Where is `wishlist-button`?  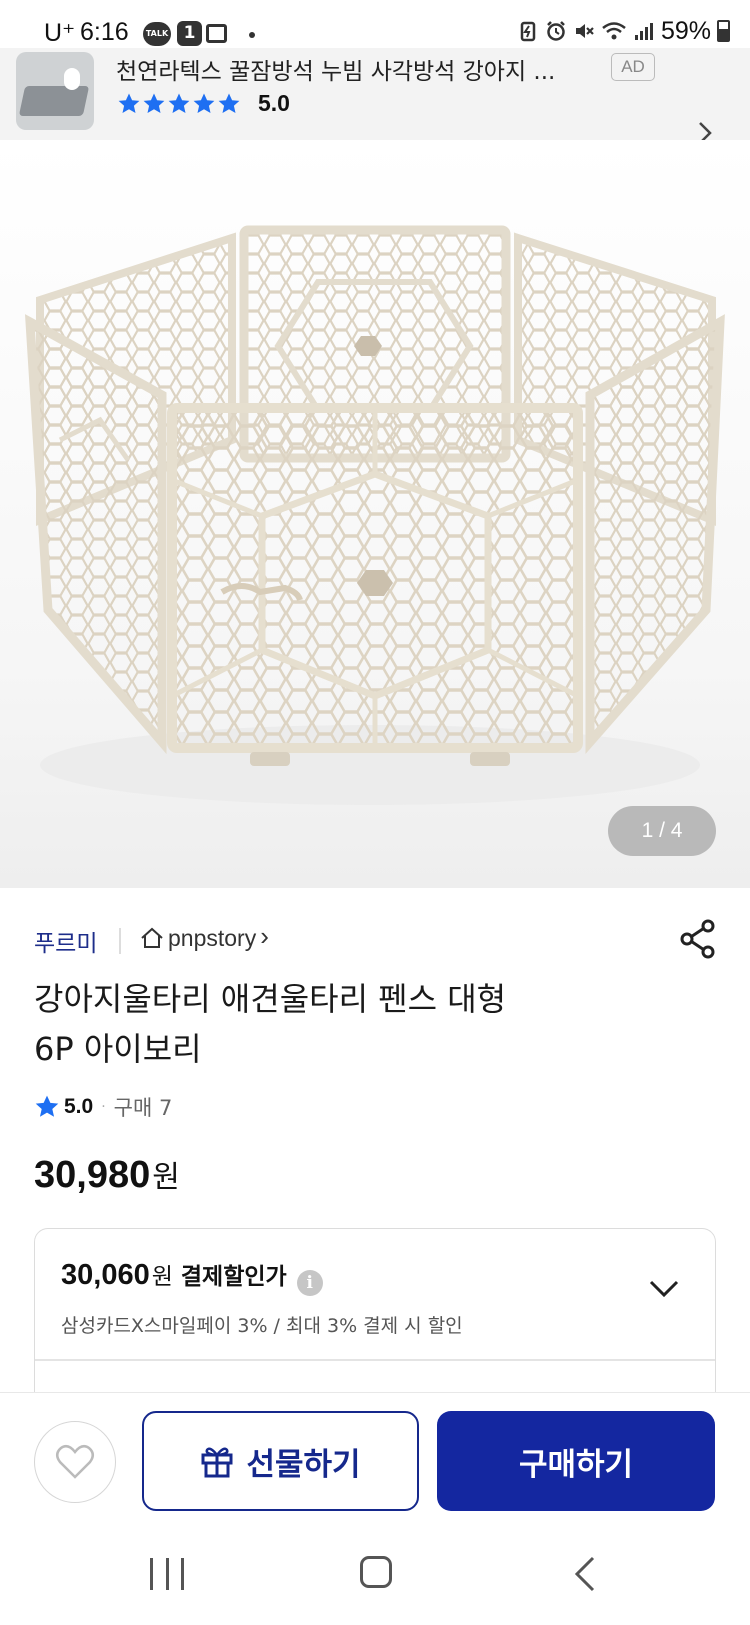
wishlist-button is located at coordinates (75, 1462).